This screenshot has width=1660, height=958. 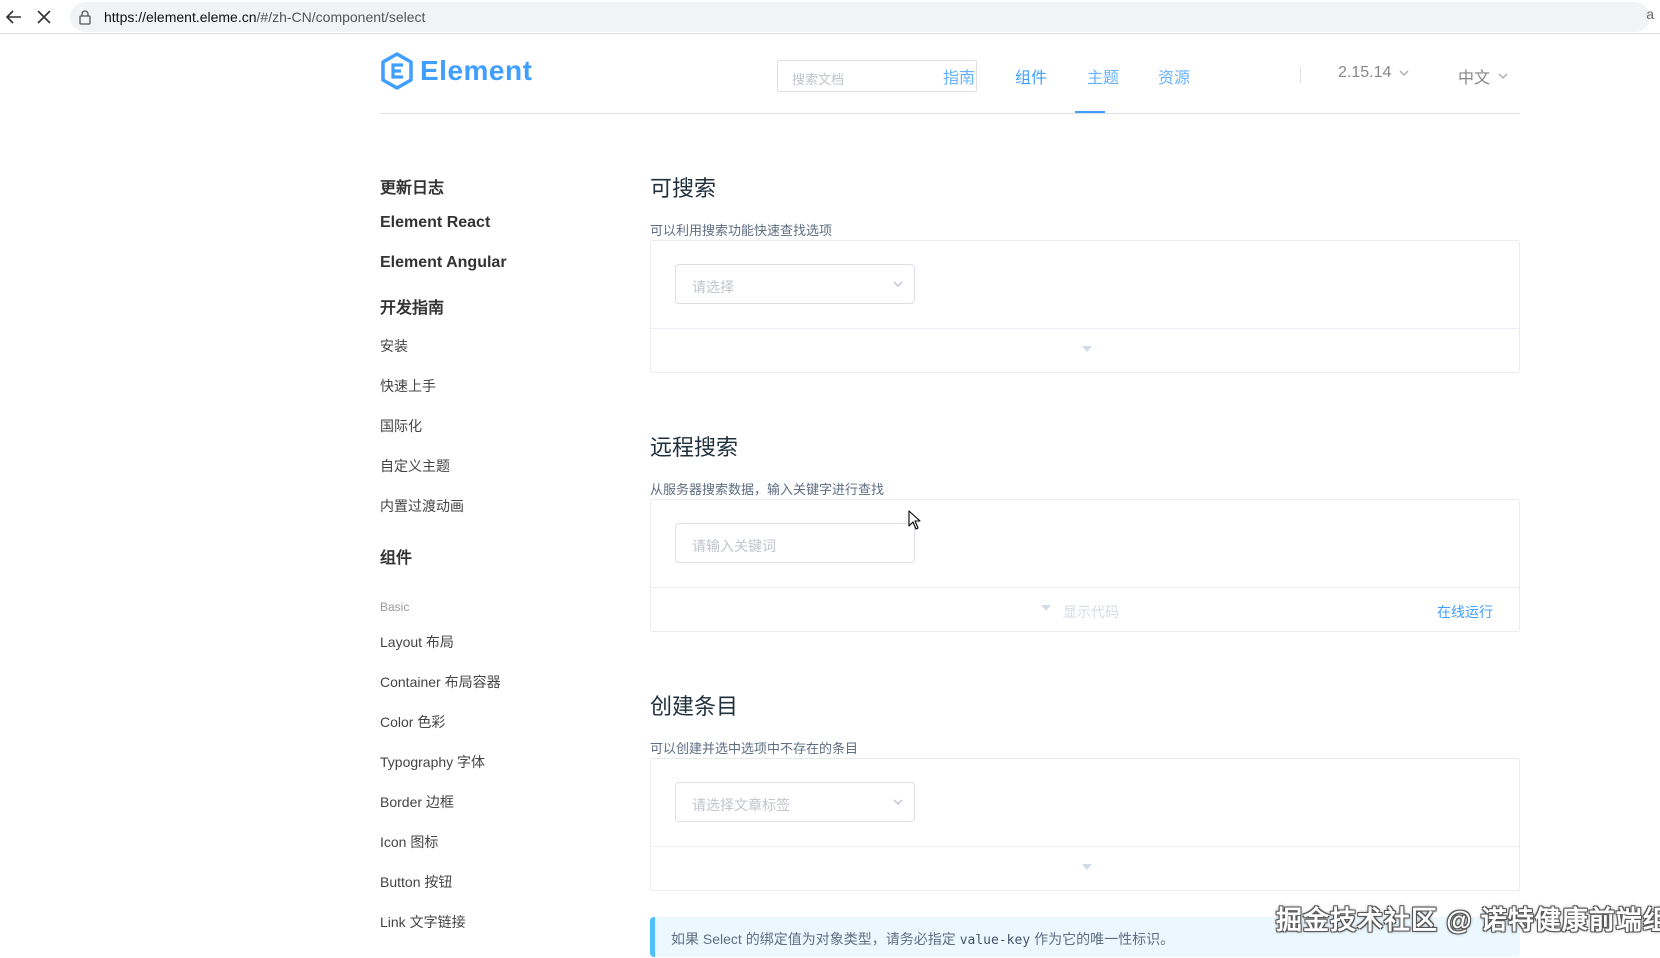 What do you see at coordinates (1091, 612) in the screenshot?
I see `show-code-label: 显示代码` at bounding box center [1091, 612].